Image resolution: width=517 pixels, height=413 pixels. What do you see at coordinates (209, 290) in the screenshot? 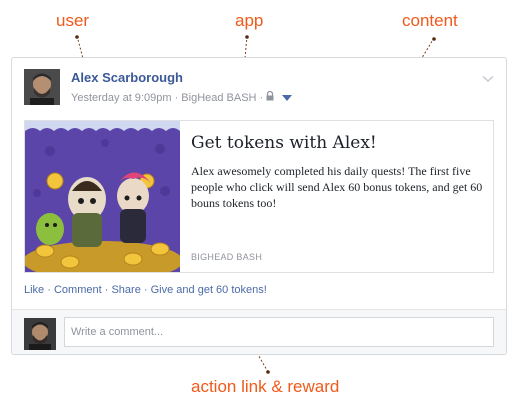
I see `reward-action-link: Give and get 60 tokens!` at bounding box center [209, 290].